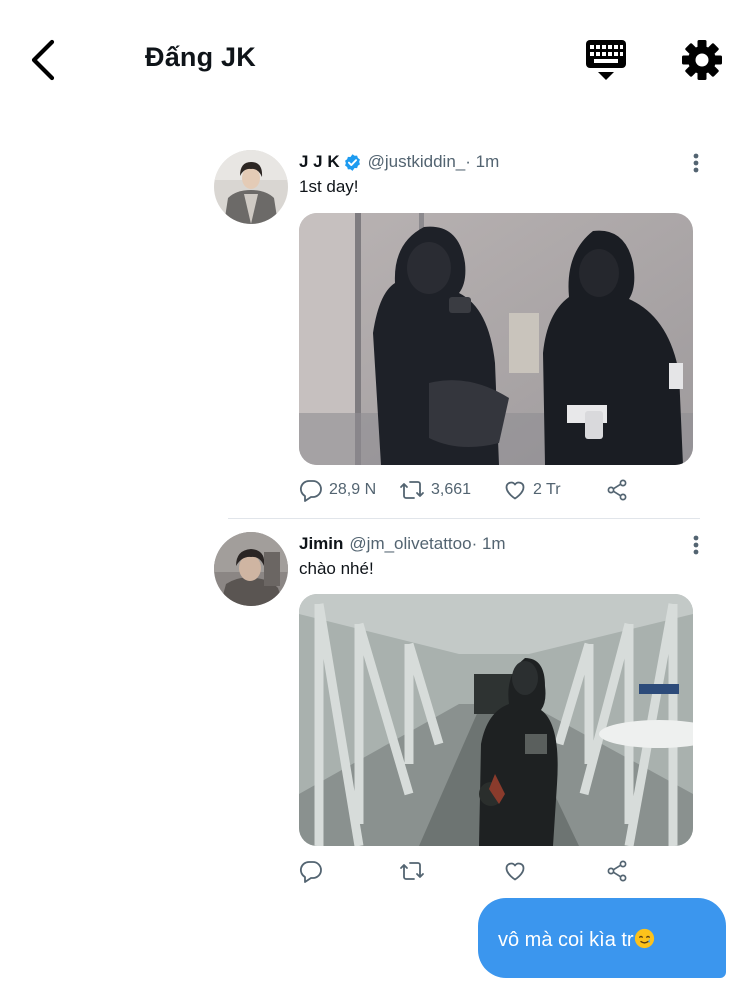 Image resolution: width=750 pixels, height=981 pixels. I want to click on chevron-left-icon, so click(43, 60).